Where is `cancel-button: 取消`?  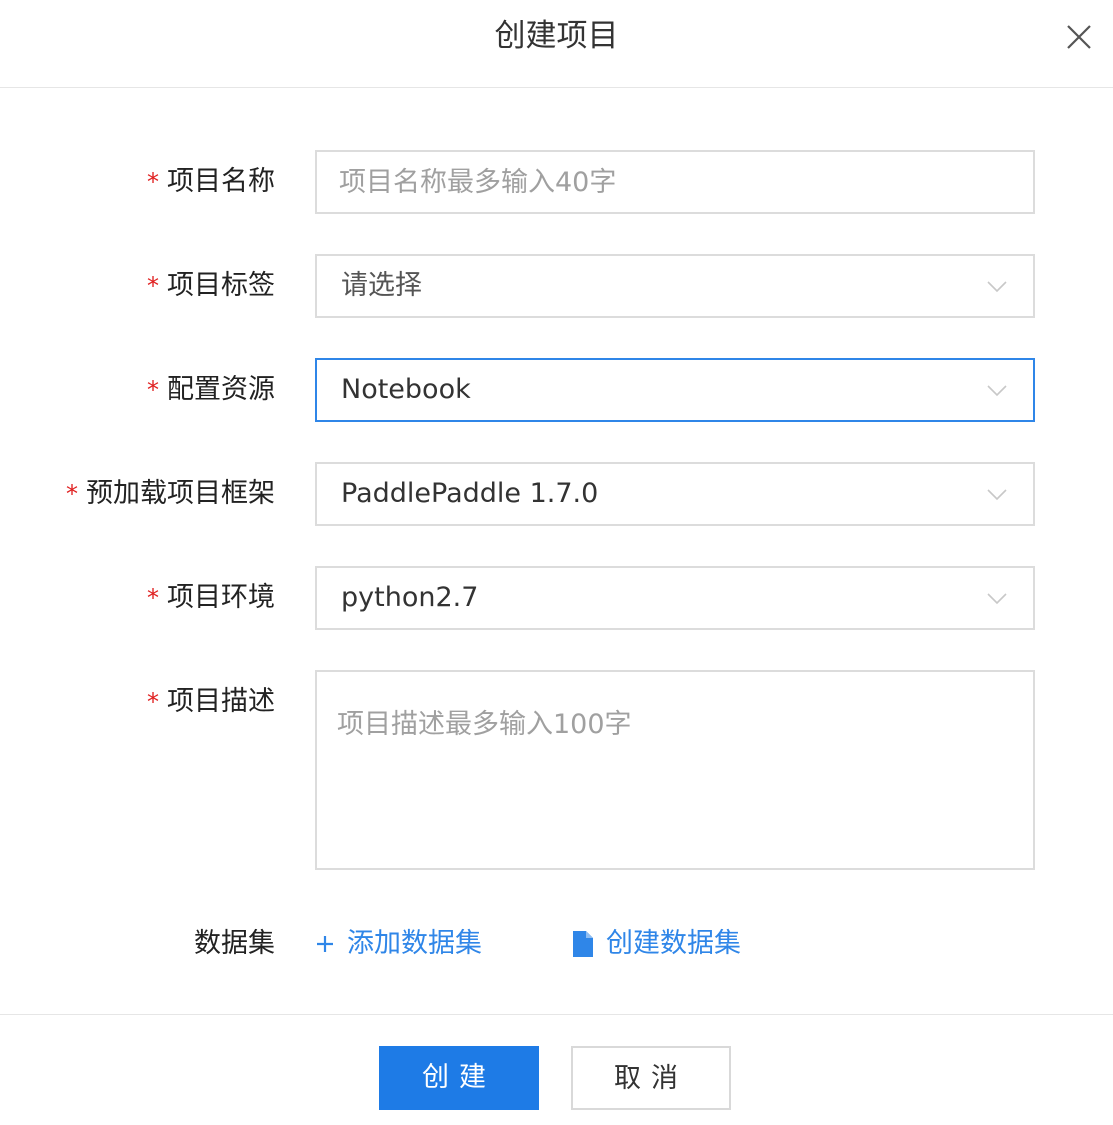
cancel-button: 取消 is located at coordinates (651, 1078).